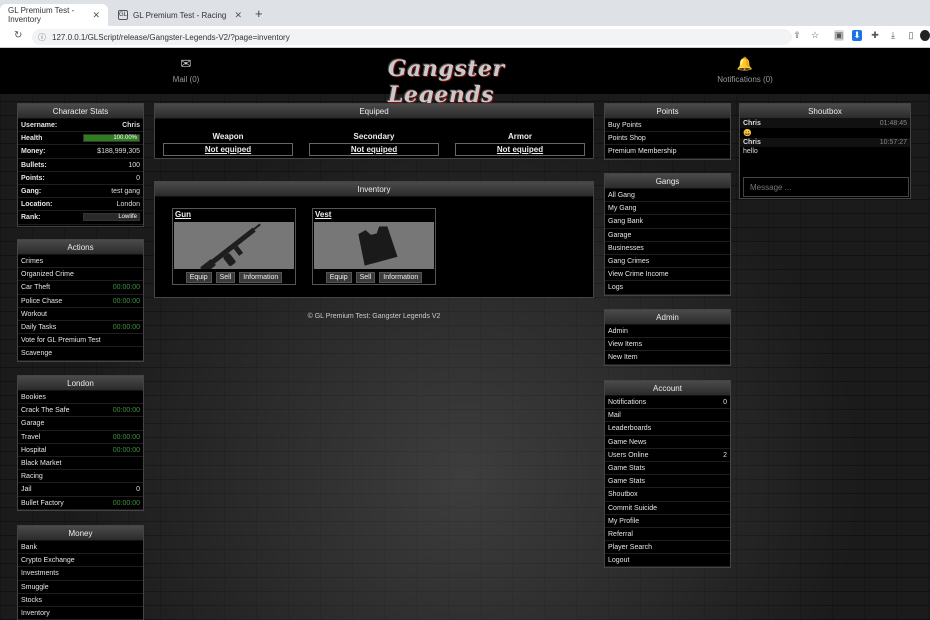 Image resolution: width=930 pixels, height=620 pixels. I want to click on actions-item: Daily Tasks 00:00:00, so click(80, 328).